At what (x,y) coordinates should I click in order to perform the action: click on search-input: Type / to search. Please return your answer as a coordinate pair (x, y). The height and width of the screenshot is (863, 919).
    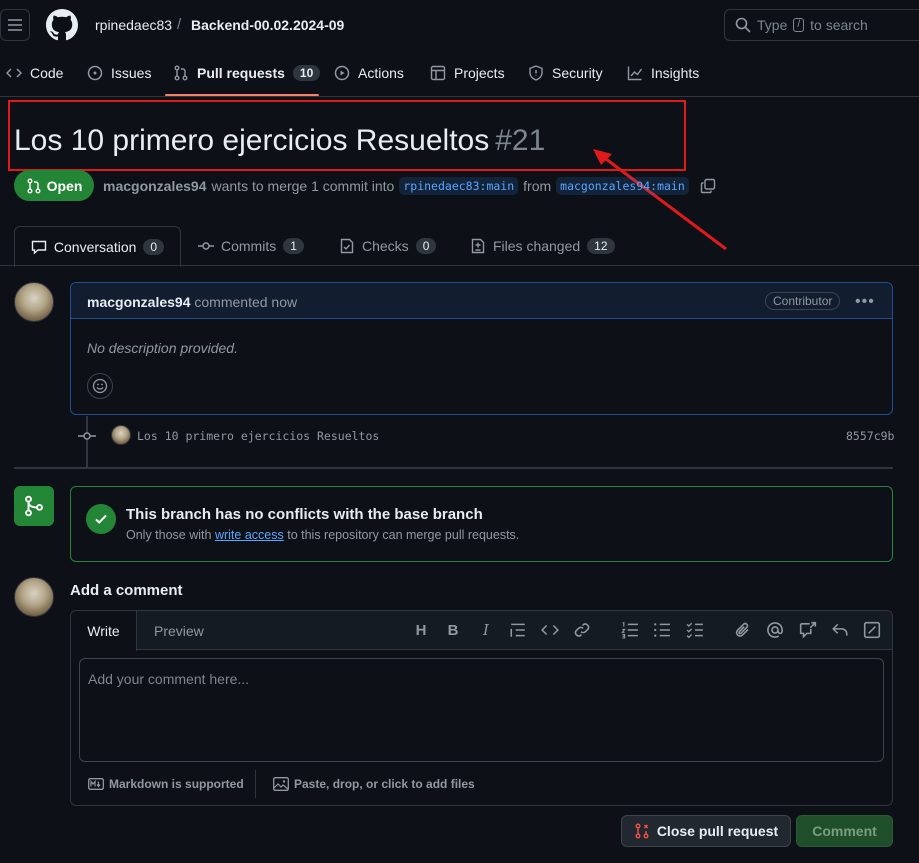
    Looking at the image, I should click on (821, 25).